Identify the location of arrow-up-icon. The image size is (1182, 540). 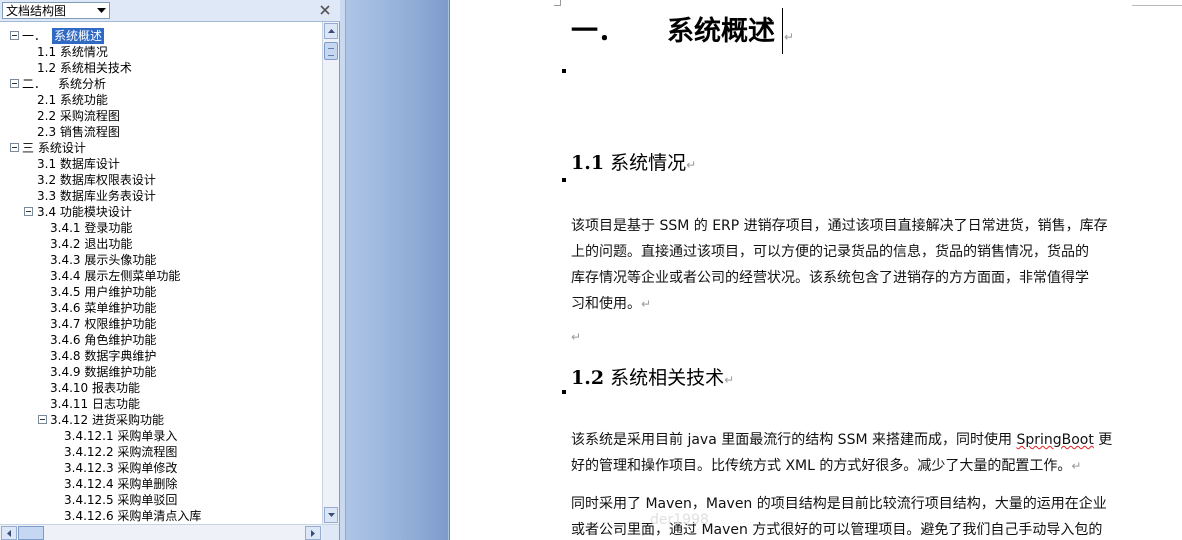
(331, 31).